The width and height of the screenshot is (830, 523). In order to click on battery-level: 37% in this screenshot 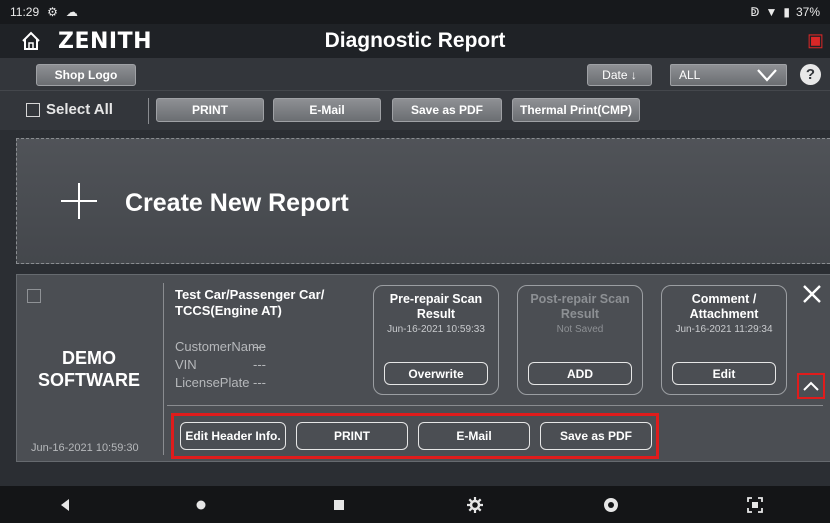, I will do `click(807, 12)`.